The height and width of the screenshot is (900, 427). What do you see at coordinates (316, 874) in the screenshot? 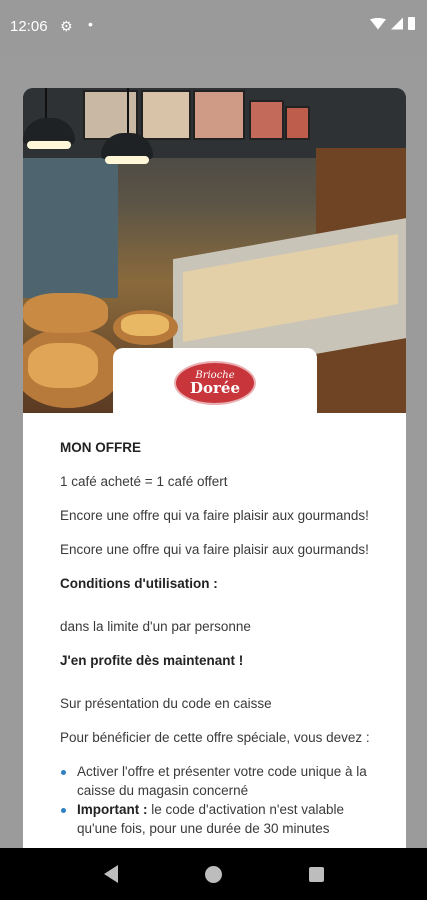
I see `recent-apps-icon` at bounding box center [316, 874].